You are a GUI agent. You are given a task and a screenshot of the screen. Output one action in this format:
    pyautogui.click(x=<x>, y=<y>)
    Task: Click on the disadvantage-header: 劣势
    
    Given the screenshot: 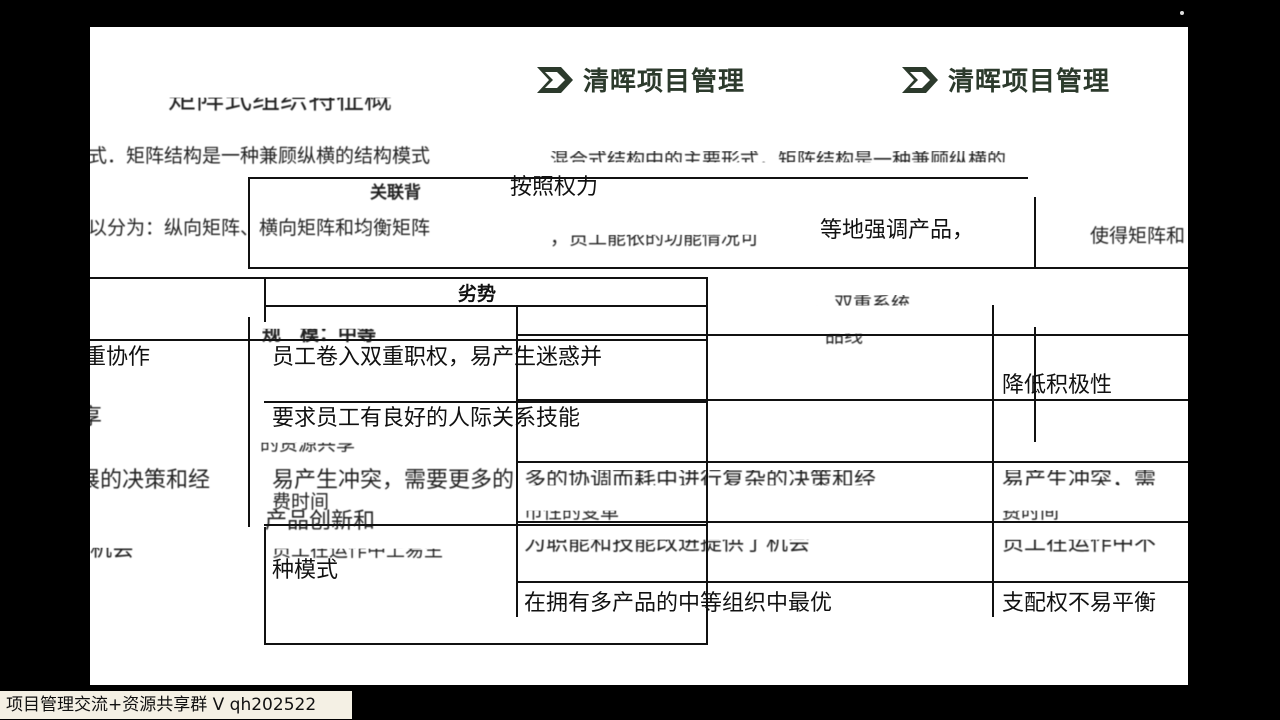 What is the action you would take?
    pyautogui.click(x=477, y=294)
    